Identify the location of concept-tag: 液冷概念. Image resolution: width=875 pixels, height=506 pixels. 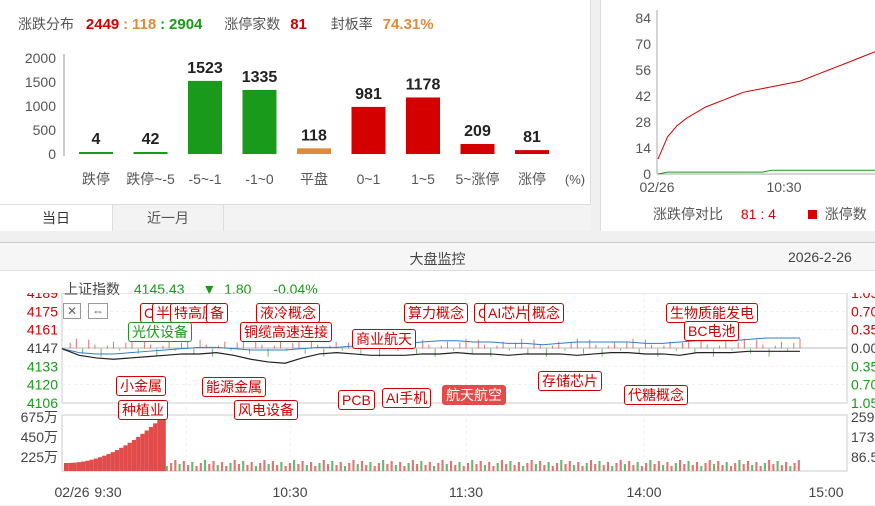
(288, 313).